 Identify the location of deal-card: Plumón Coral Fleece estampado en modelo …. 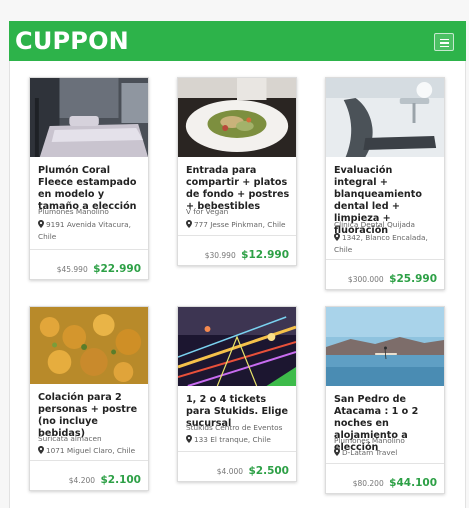
(89, 178).